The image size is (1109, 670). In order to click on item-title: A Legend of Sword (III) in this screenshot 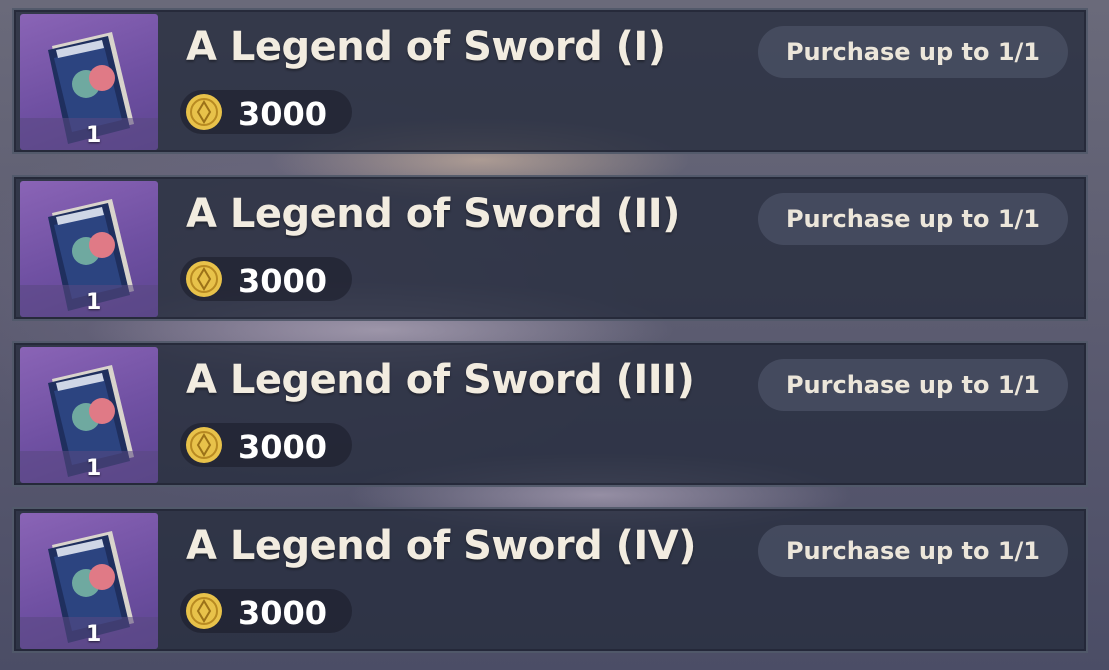, I will do `click(440, 380)`.